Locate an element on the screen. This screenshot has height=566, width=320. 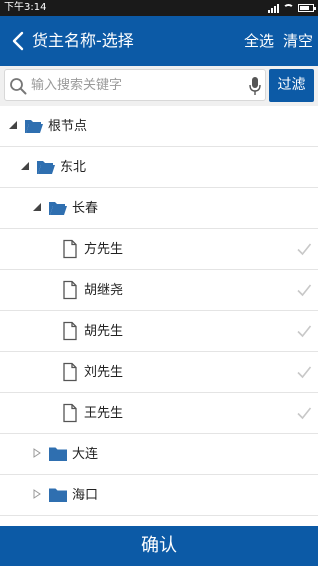
tree-node-dongbei: 东北 is located at coordinates (159, 167).